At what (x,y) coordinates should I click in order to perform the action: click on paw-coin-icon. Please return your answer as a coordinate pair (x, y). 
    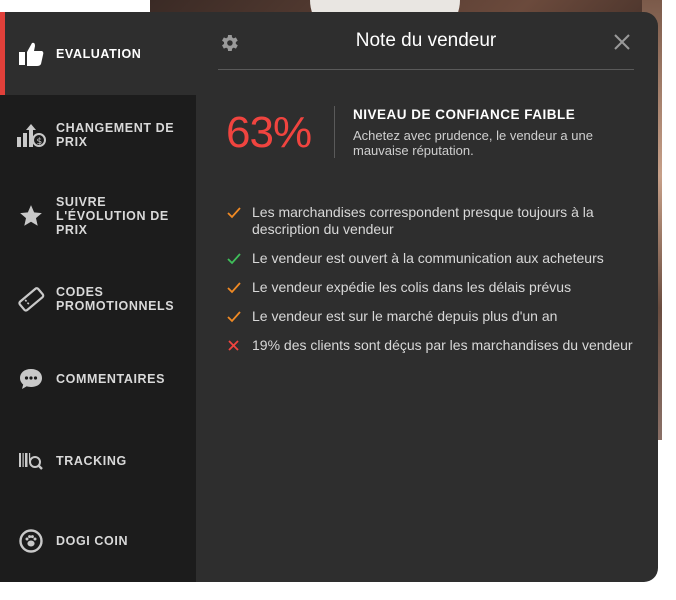
    Looking at the image, I should click on (31, 541).